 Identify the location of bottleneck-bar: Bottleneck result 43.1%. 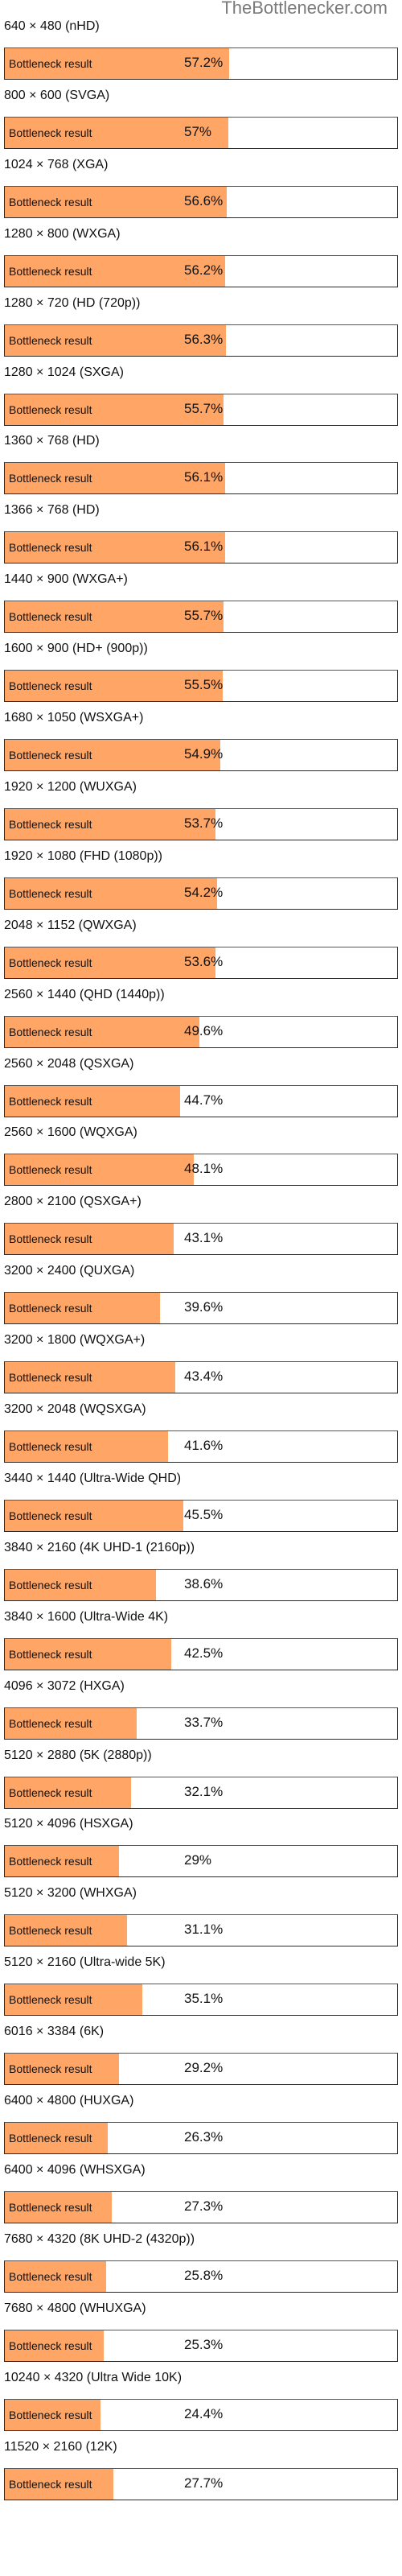
(201, 1239).